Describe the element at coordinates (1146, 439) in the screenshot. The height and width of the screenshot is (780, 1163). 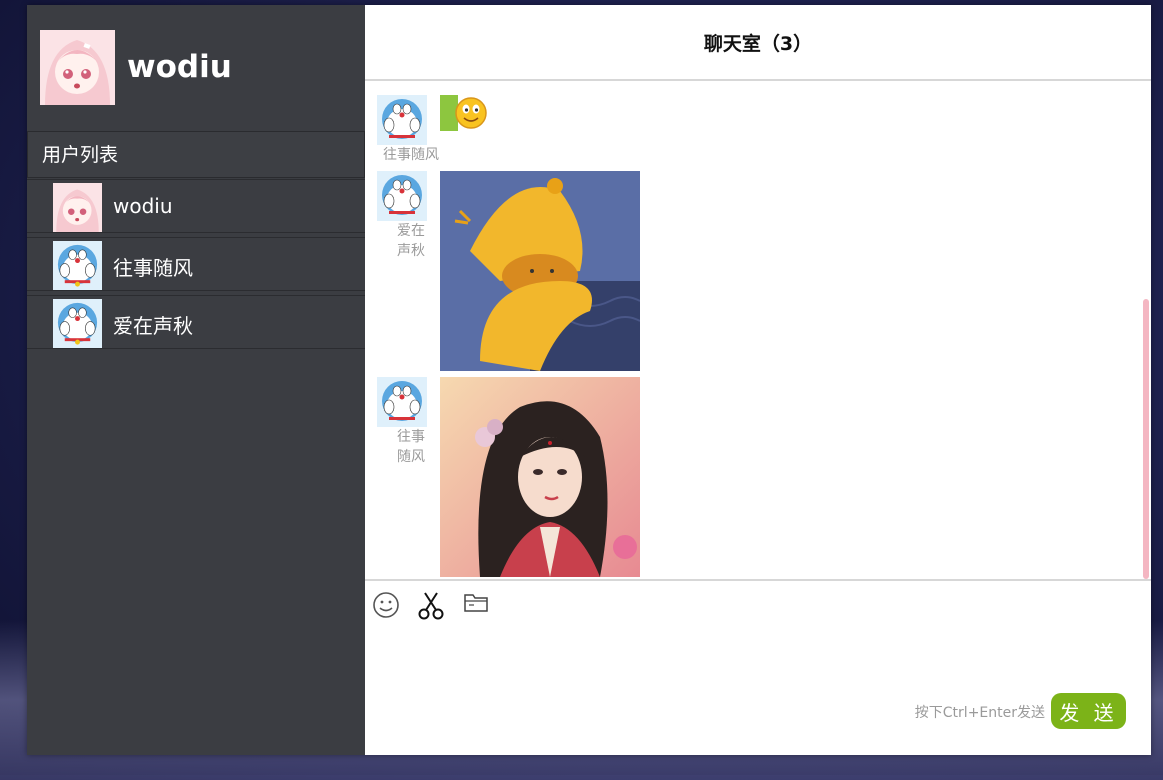
I see `message-scrollbar` at that location.